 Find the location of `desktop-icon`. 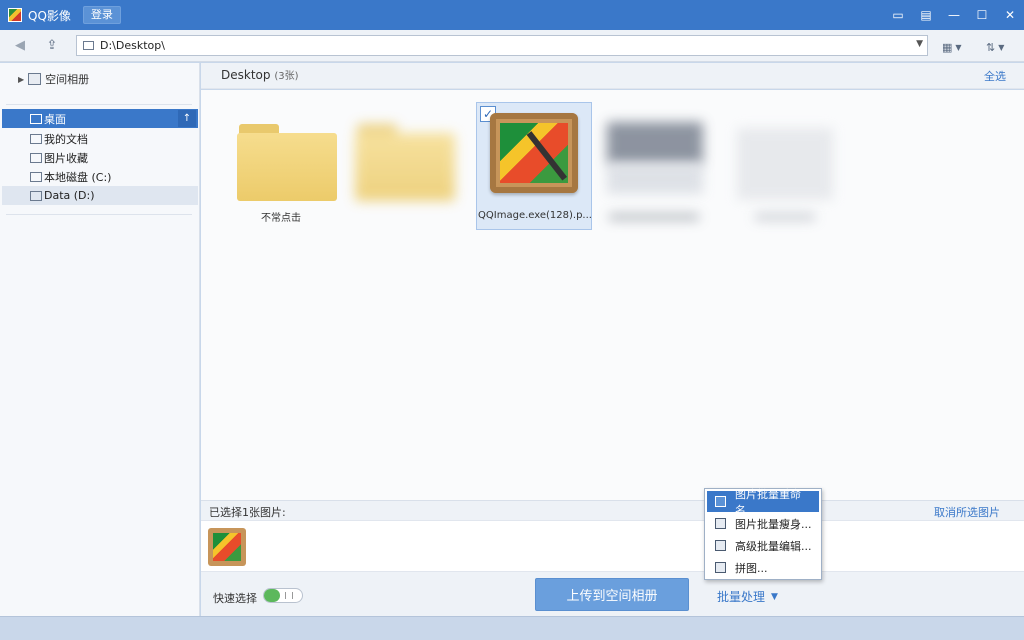

desktop-icon is located at coordinates (36, 118).